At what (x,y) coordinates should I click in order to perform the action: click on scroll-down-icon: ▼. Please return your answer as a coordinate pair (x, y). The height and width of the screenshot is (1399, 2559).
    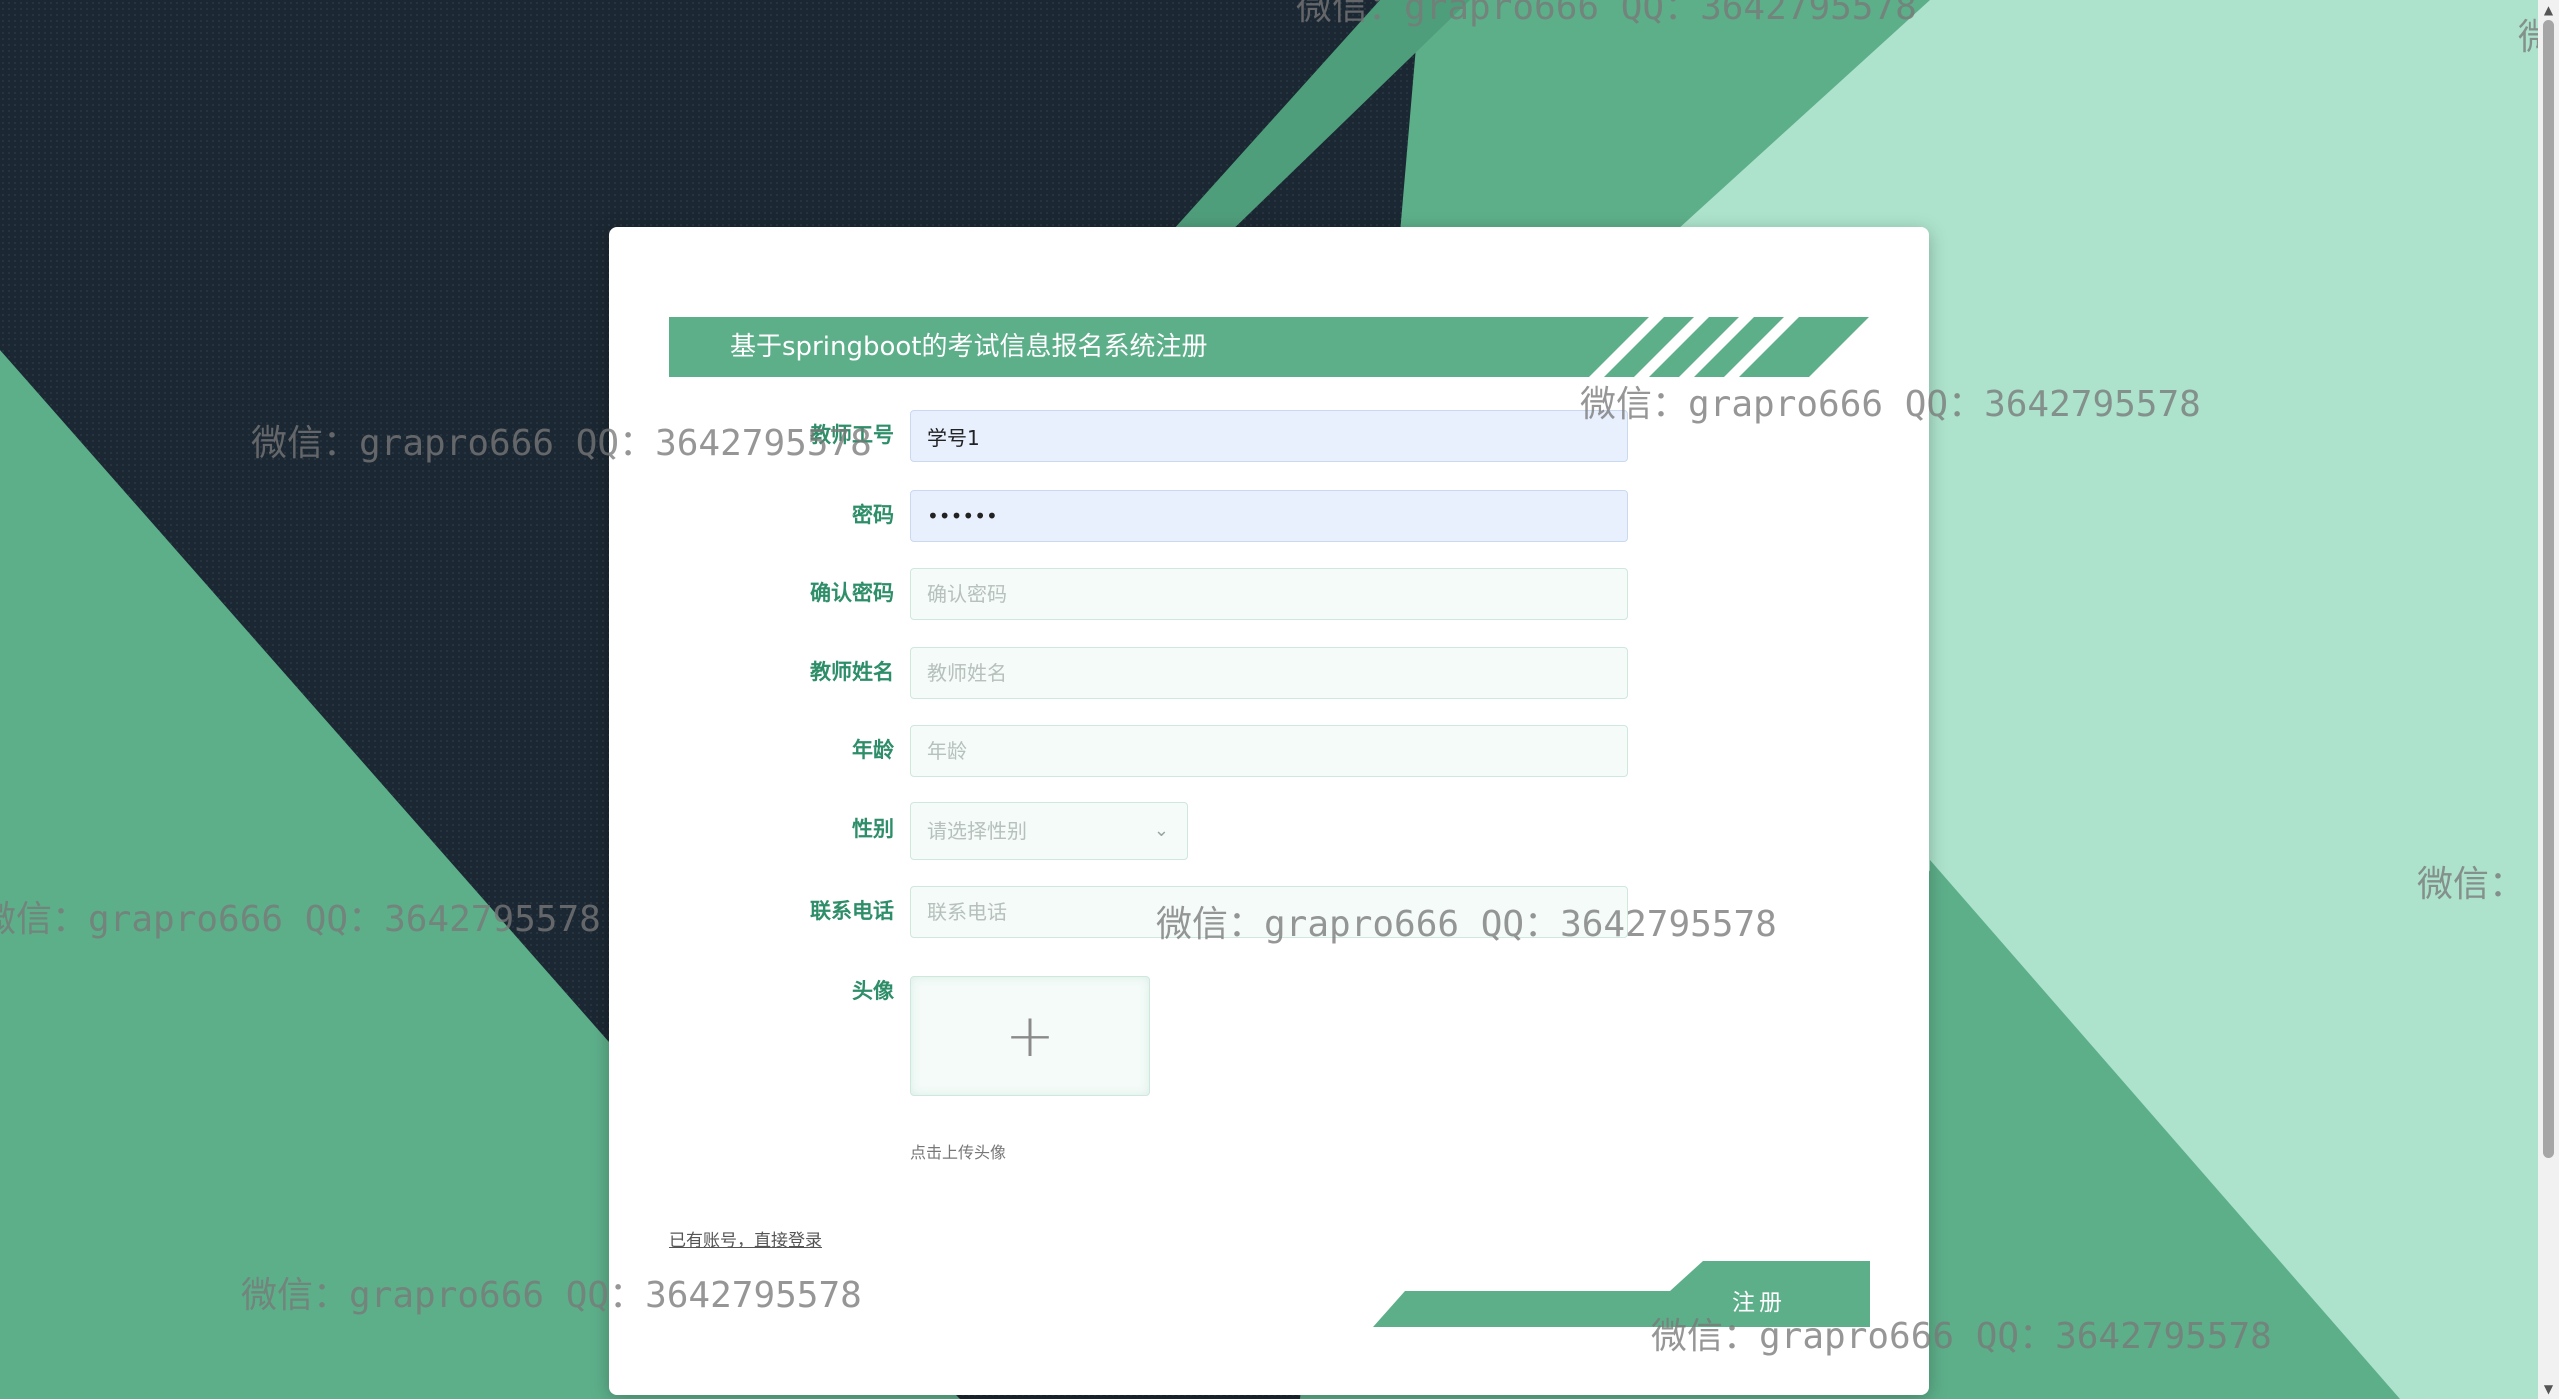
    Looking at the image, I should click on (2548, 1389).